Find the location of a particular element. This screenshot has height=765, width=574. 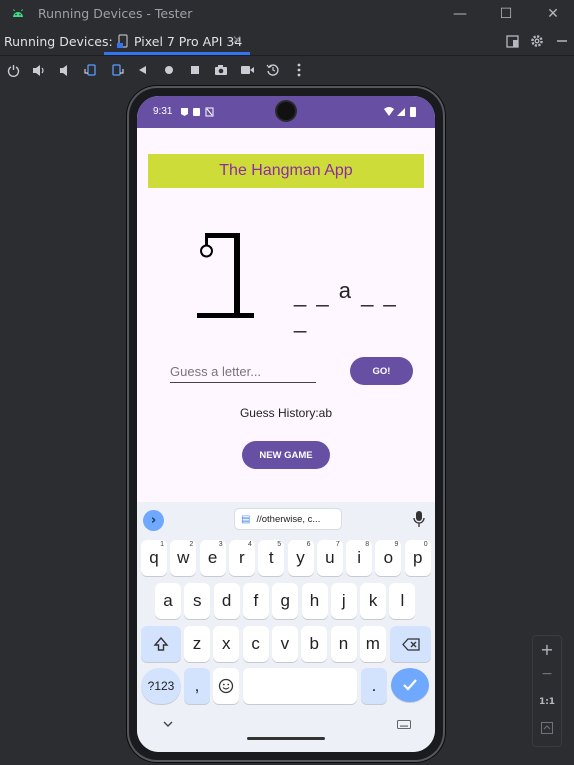

key-f: f is located at coordinates (255, 601).